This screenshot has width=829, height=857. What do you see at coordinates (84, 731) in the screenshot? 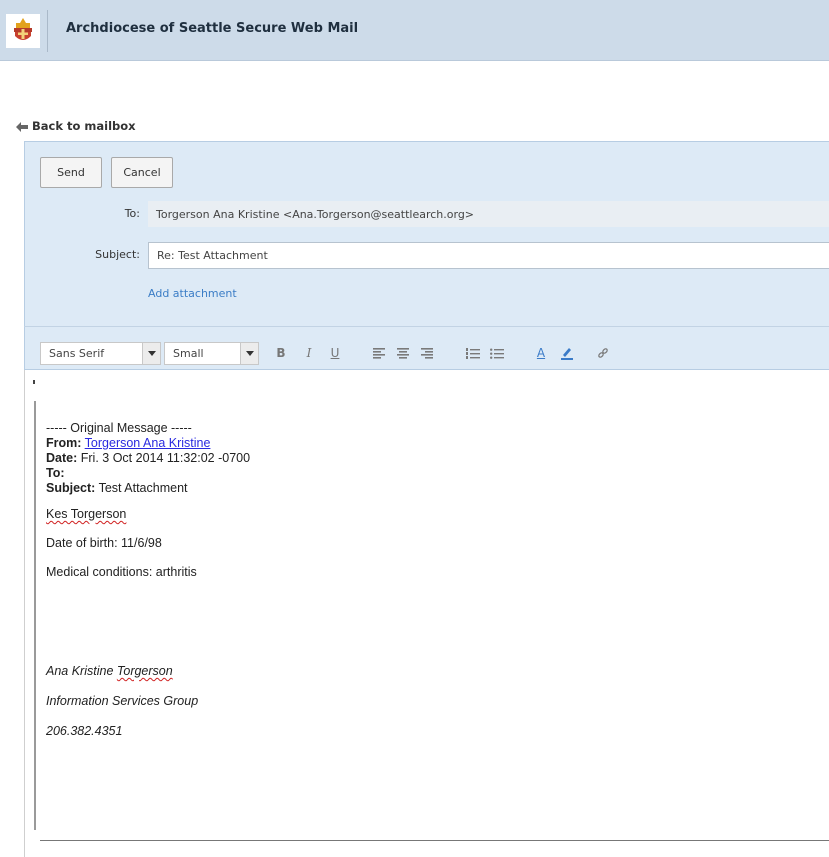
I see `signature-phone: 206.382.4351` at bounding box center [84, 731].